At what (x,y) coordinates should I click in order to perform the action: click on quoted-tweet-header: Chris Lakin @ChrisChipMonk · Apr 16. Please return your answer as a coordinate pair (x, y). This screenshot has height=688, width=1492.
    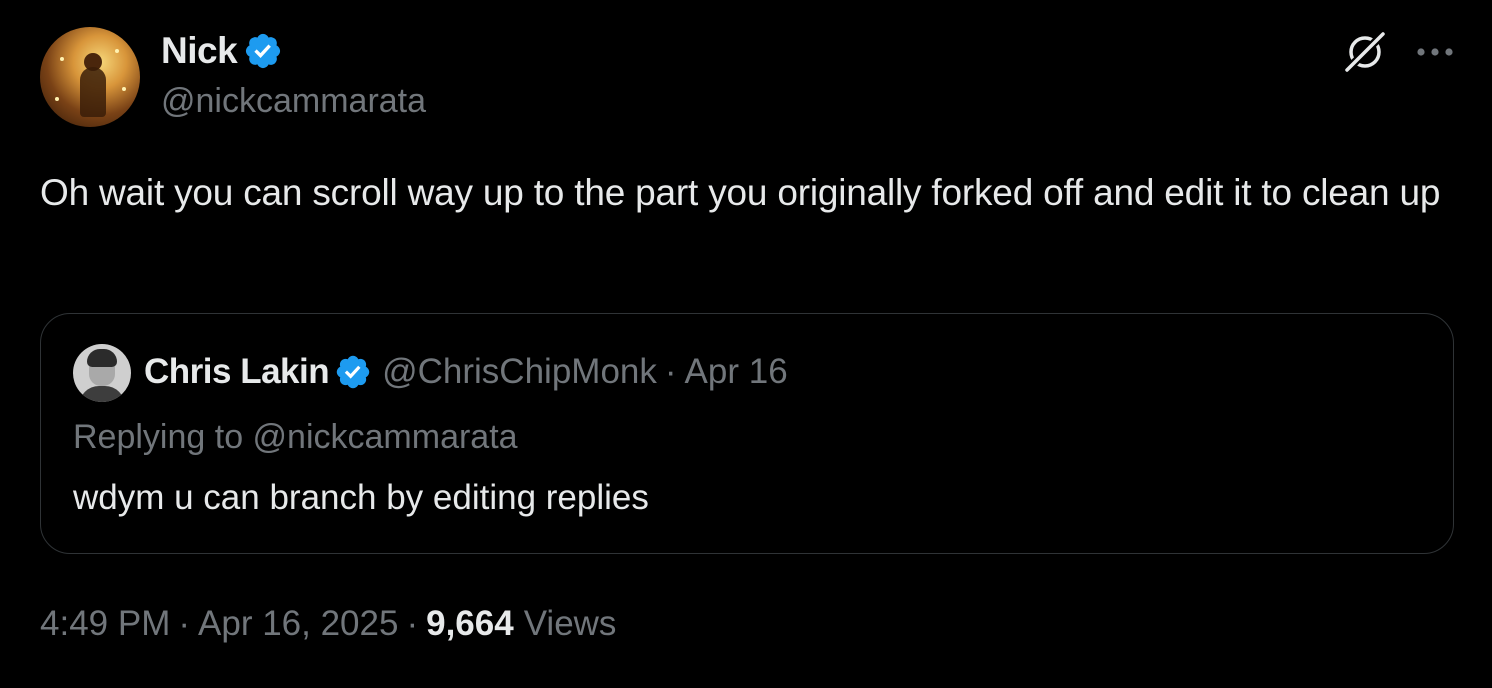
    Looking at the image, I should click on (466, 372).